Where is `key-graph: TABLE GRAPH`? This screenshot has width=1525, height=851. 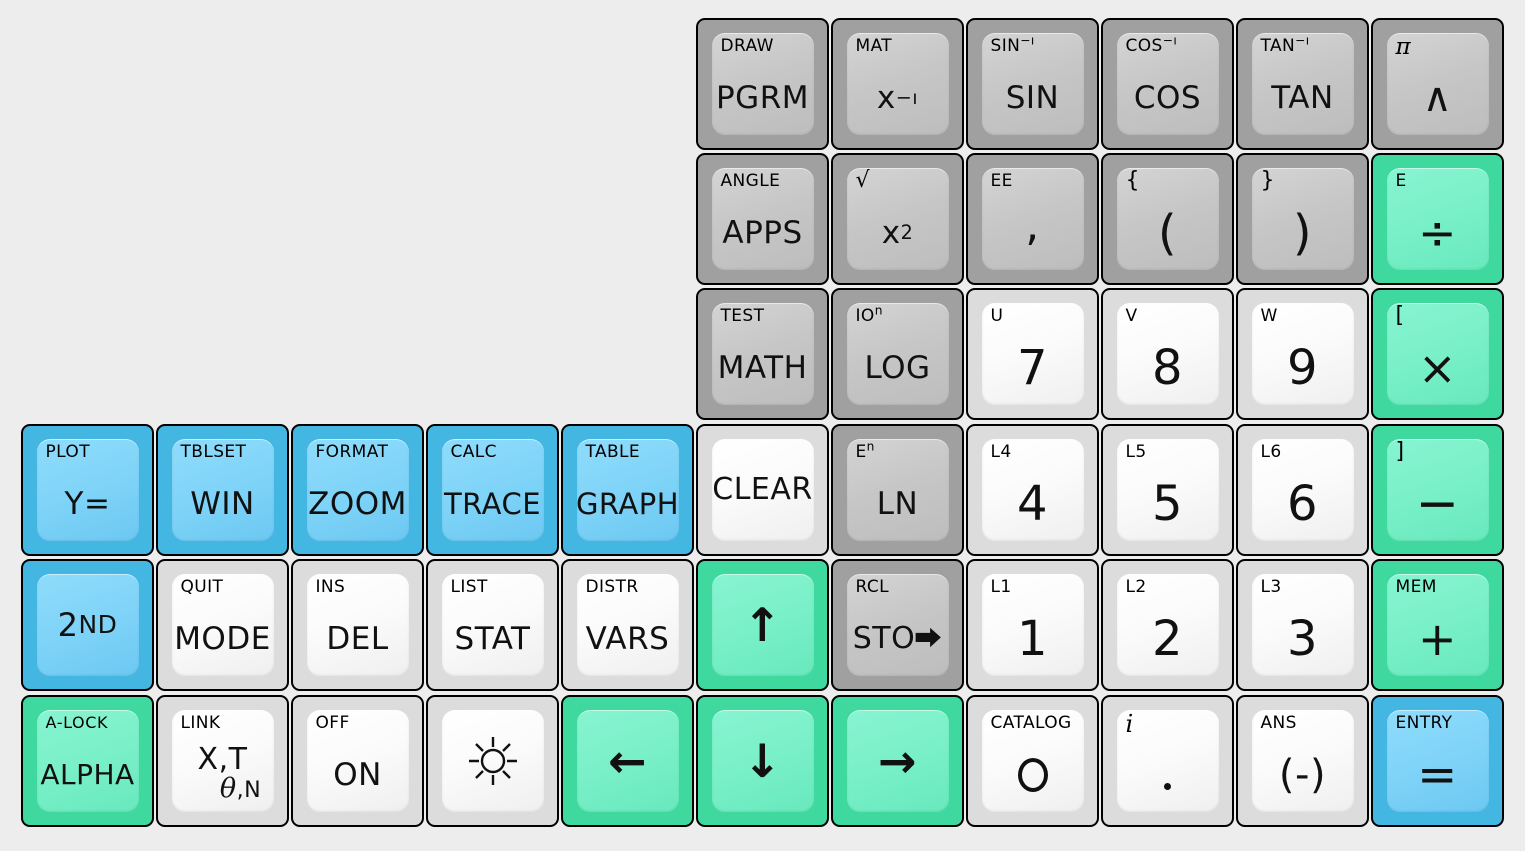 key-graph: TABLE GRAPH is located at coordinates (627, 490).